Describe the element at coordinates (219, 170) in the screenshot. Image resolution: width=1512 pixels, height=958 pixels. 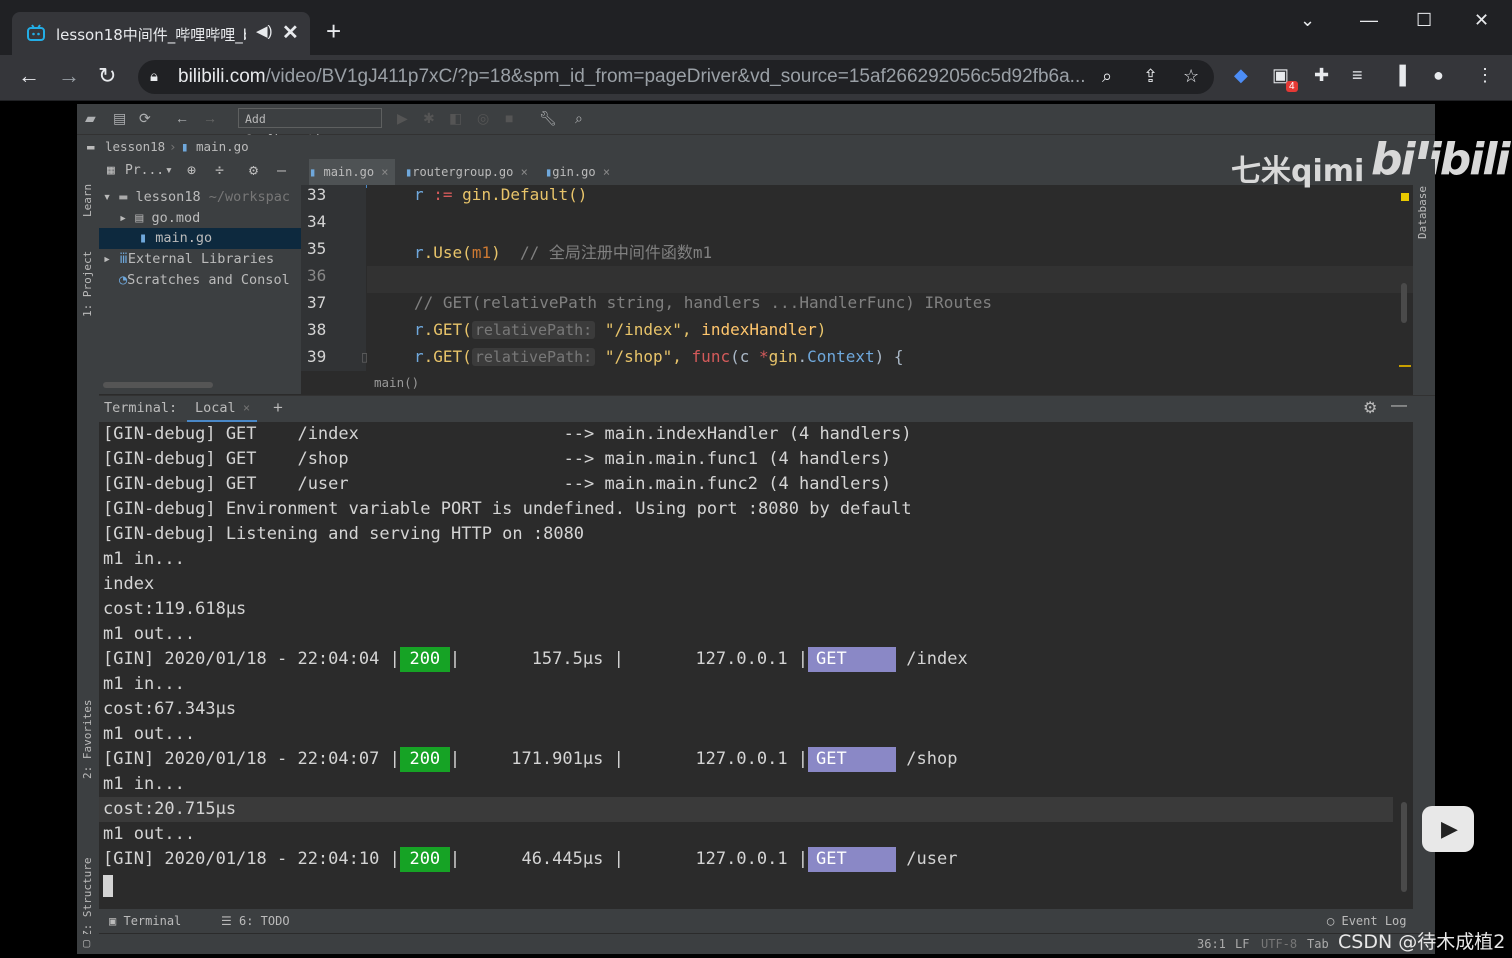
I see `collapse-icon: ÷` at that location.